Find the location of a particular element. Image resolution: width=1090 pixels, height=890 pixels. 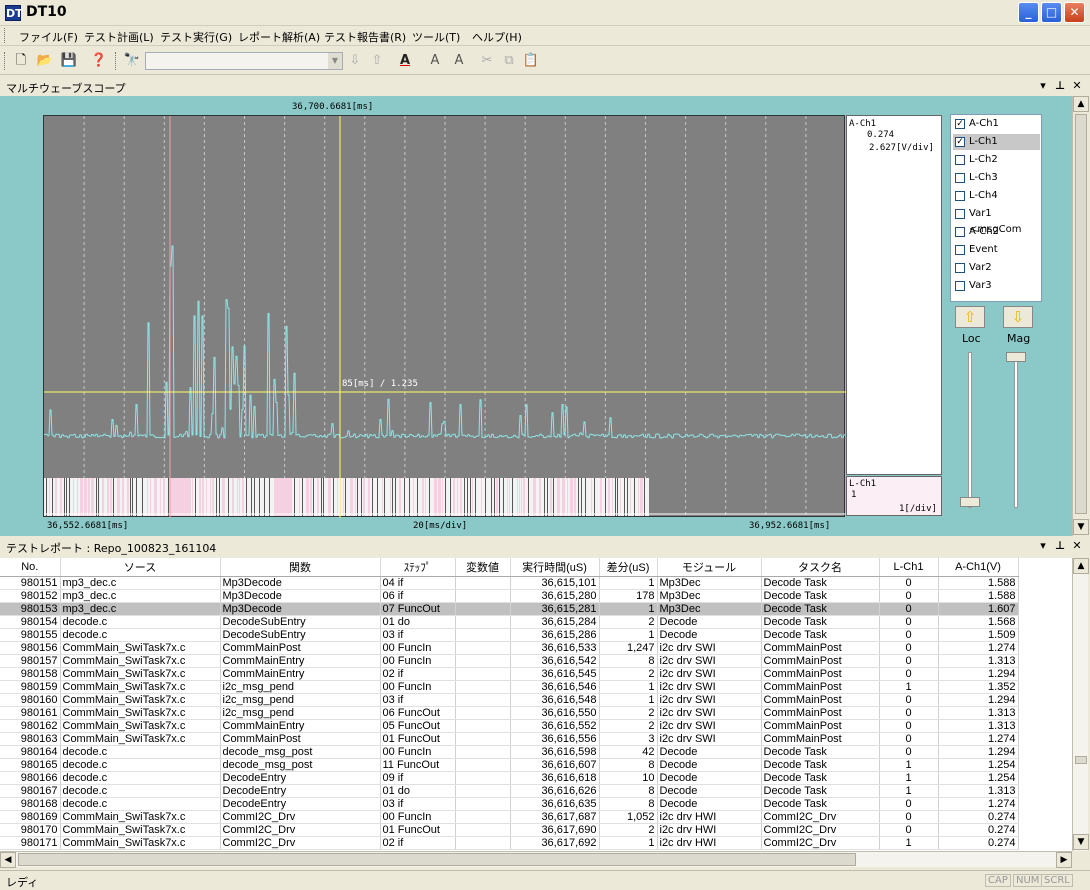

font-color-icon: A is located at coordinates (405, 61).